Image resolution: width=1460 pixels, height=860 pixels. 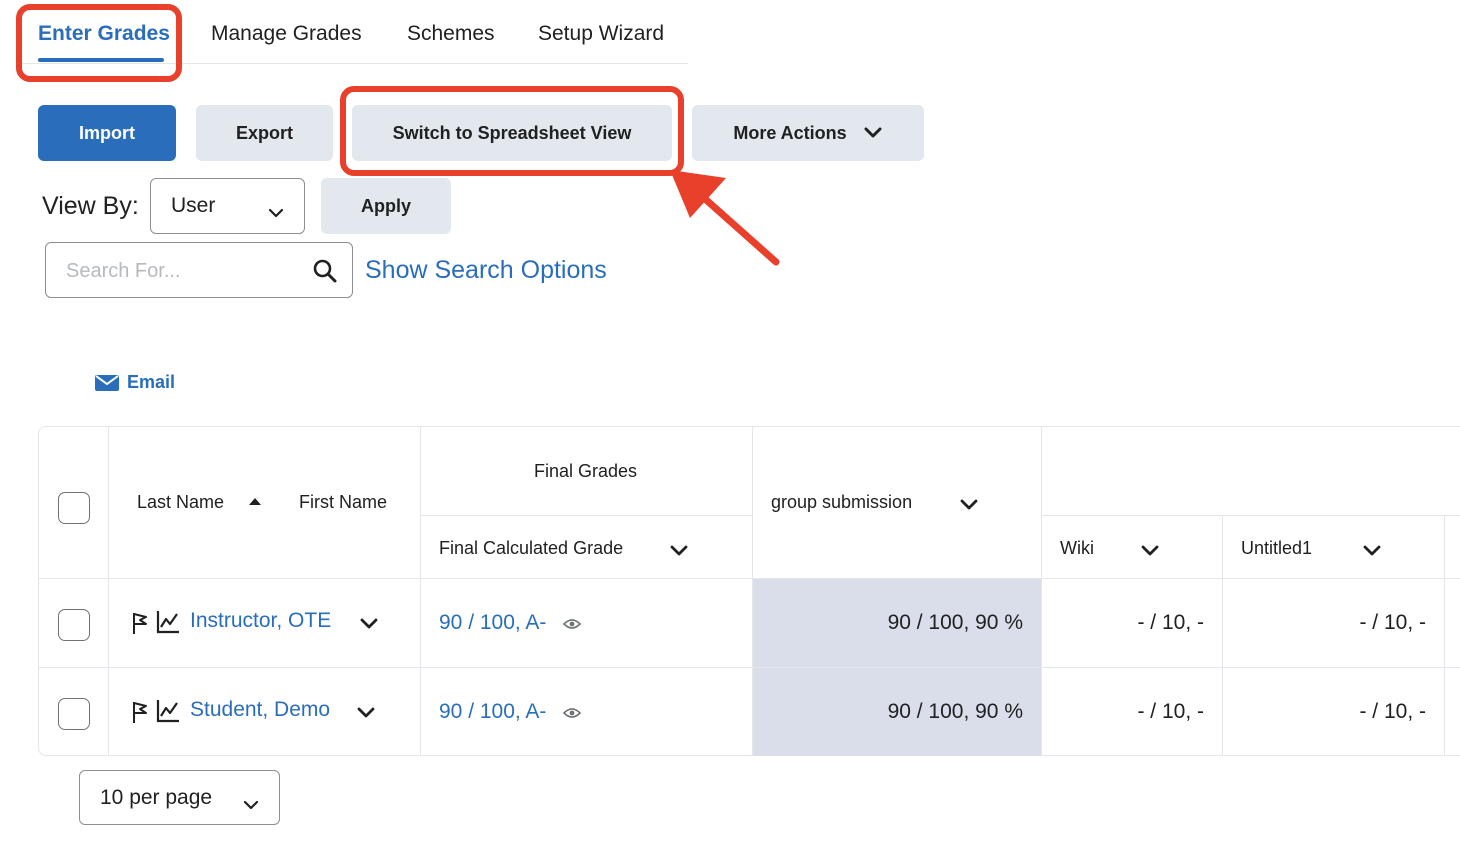 I want to click on email-button: Email, so click(x=134, y=382).